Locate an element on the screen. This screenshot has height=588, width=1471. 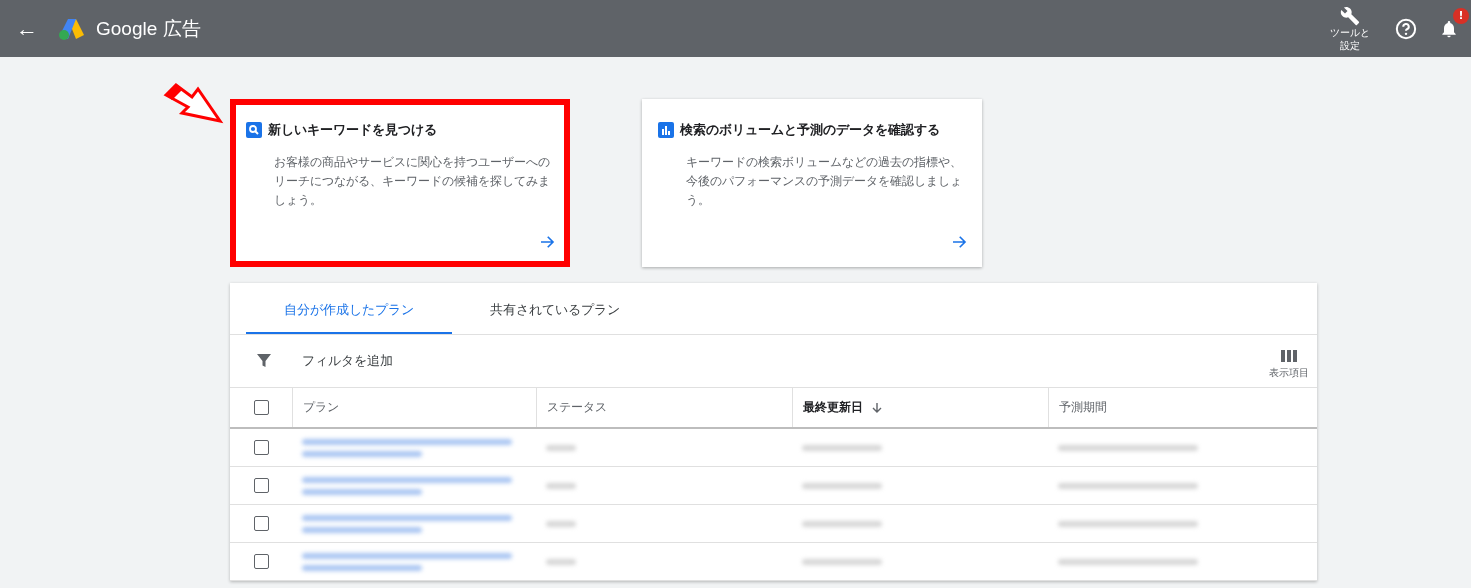
option-card: 新しいキーワードを見つける お客様の商品やサービスに関心を持つユーザーへのリーチにつながる、キーワードの候補を探してみましょう。 is located at coordinates (400, 183).